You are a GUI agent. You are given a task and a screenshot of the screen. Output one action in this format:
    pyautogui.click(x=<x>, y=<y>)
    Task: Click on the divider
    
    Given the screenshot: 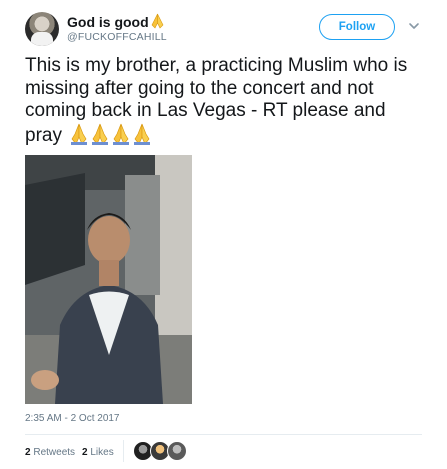 What is the action you would take?
    pyautogui.click(x=223, y=434)
    